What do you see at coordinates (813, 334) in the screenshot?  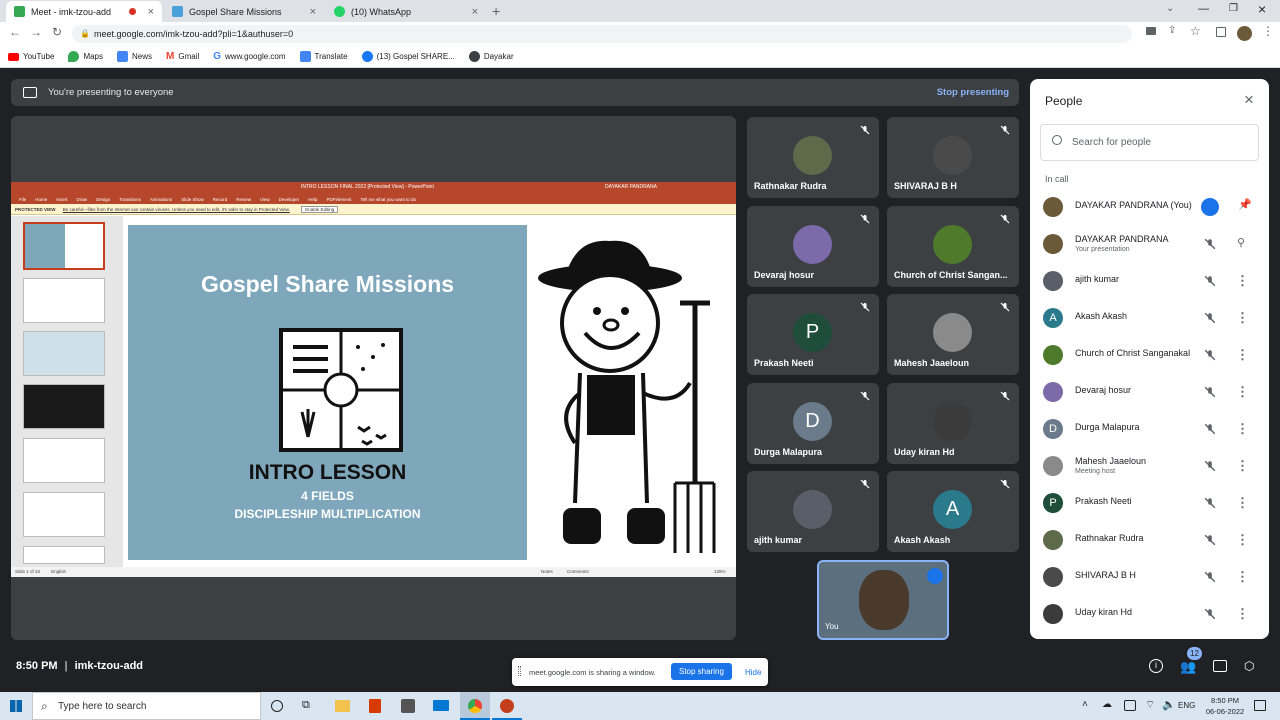 I see `participant-tile: P Prakash Neeti` at bounding box center [813, 334].